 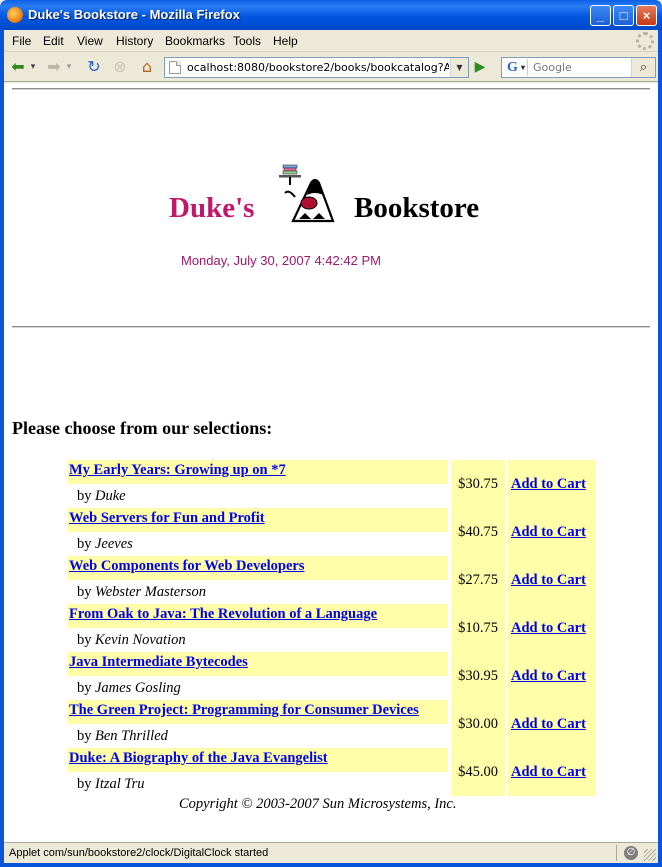 What do you see at coordinates (90, 41) in the screenshot?
I see `menu-view: View` at bounding box center [90, 41].